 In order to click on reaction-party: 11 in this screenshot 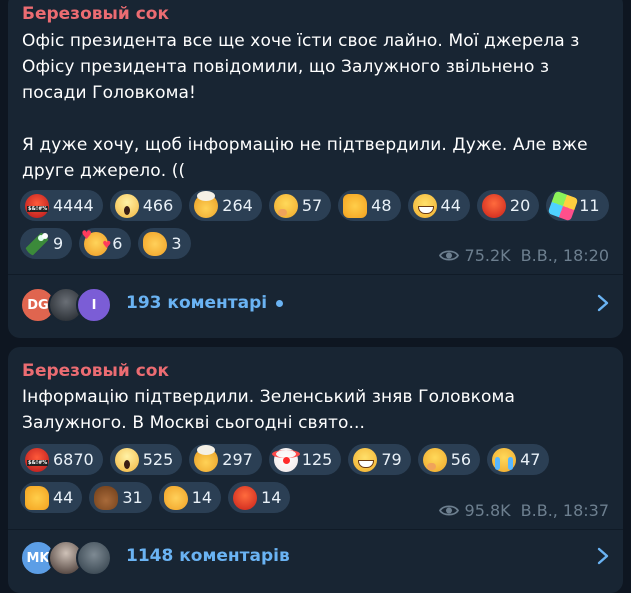, I will do `click(577, 205)`.